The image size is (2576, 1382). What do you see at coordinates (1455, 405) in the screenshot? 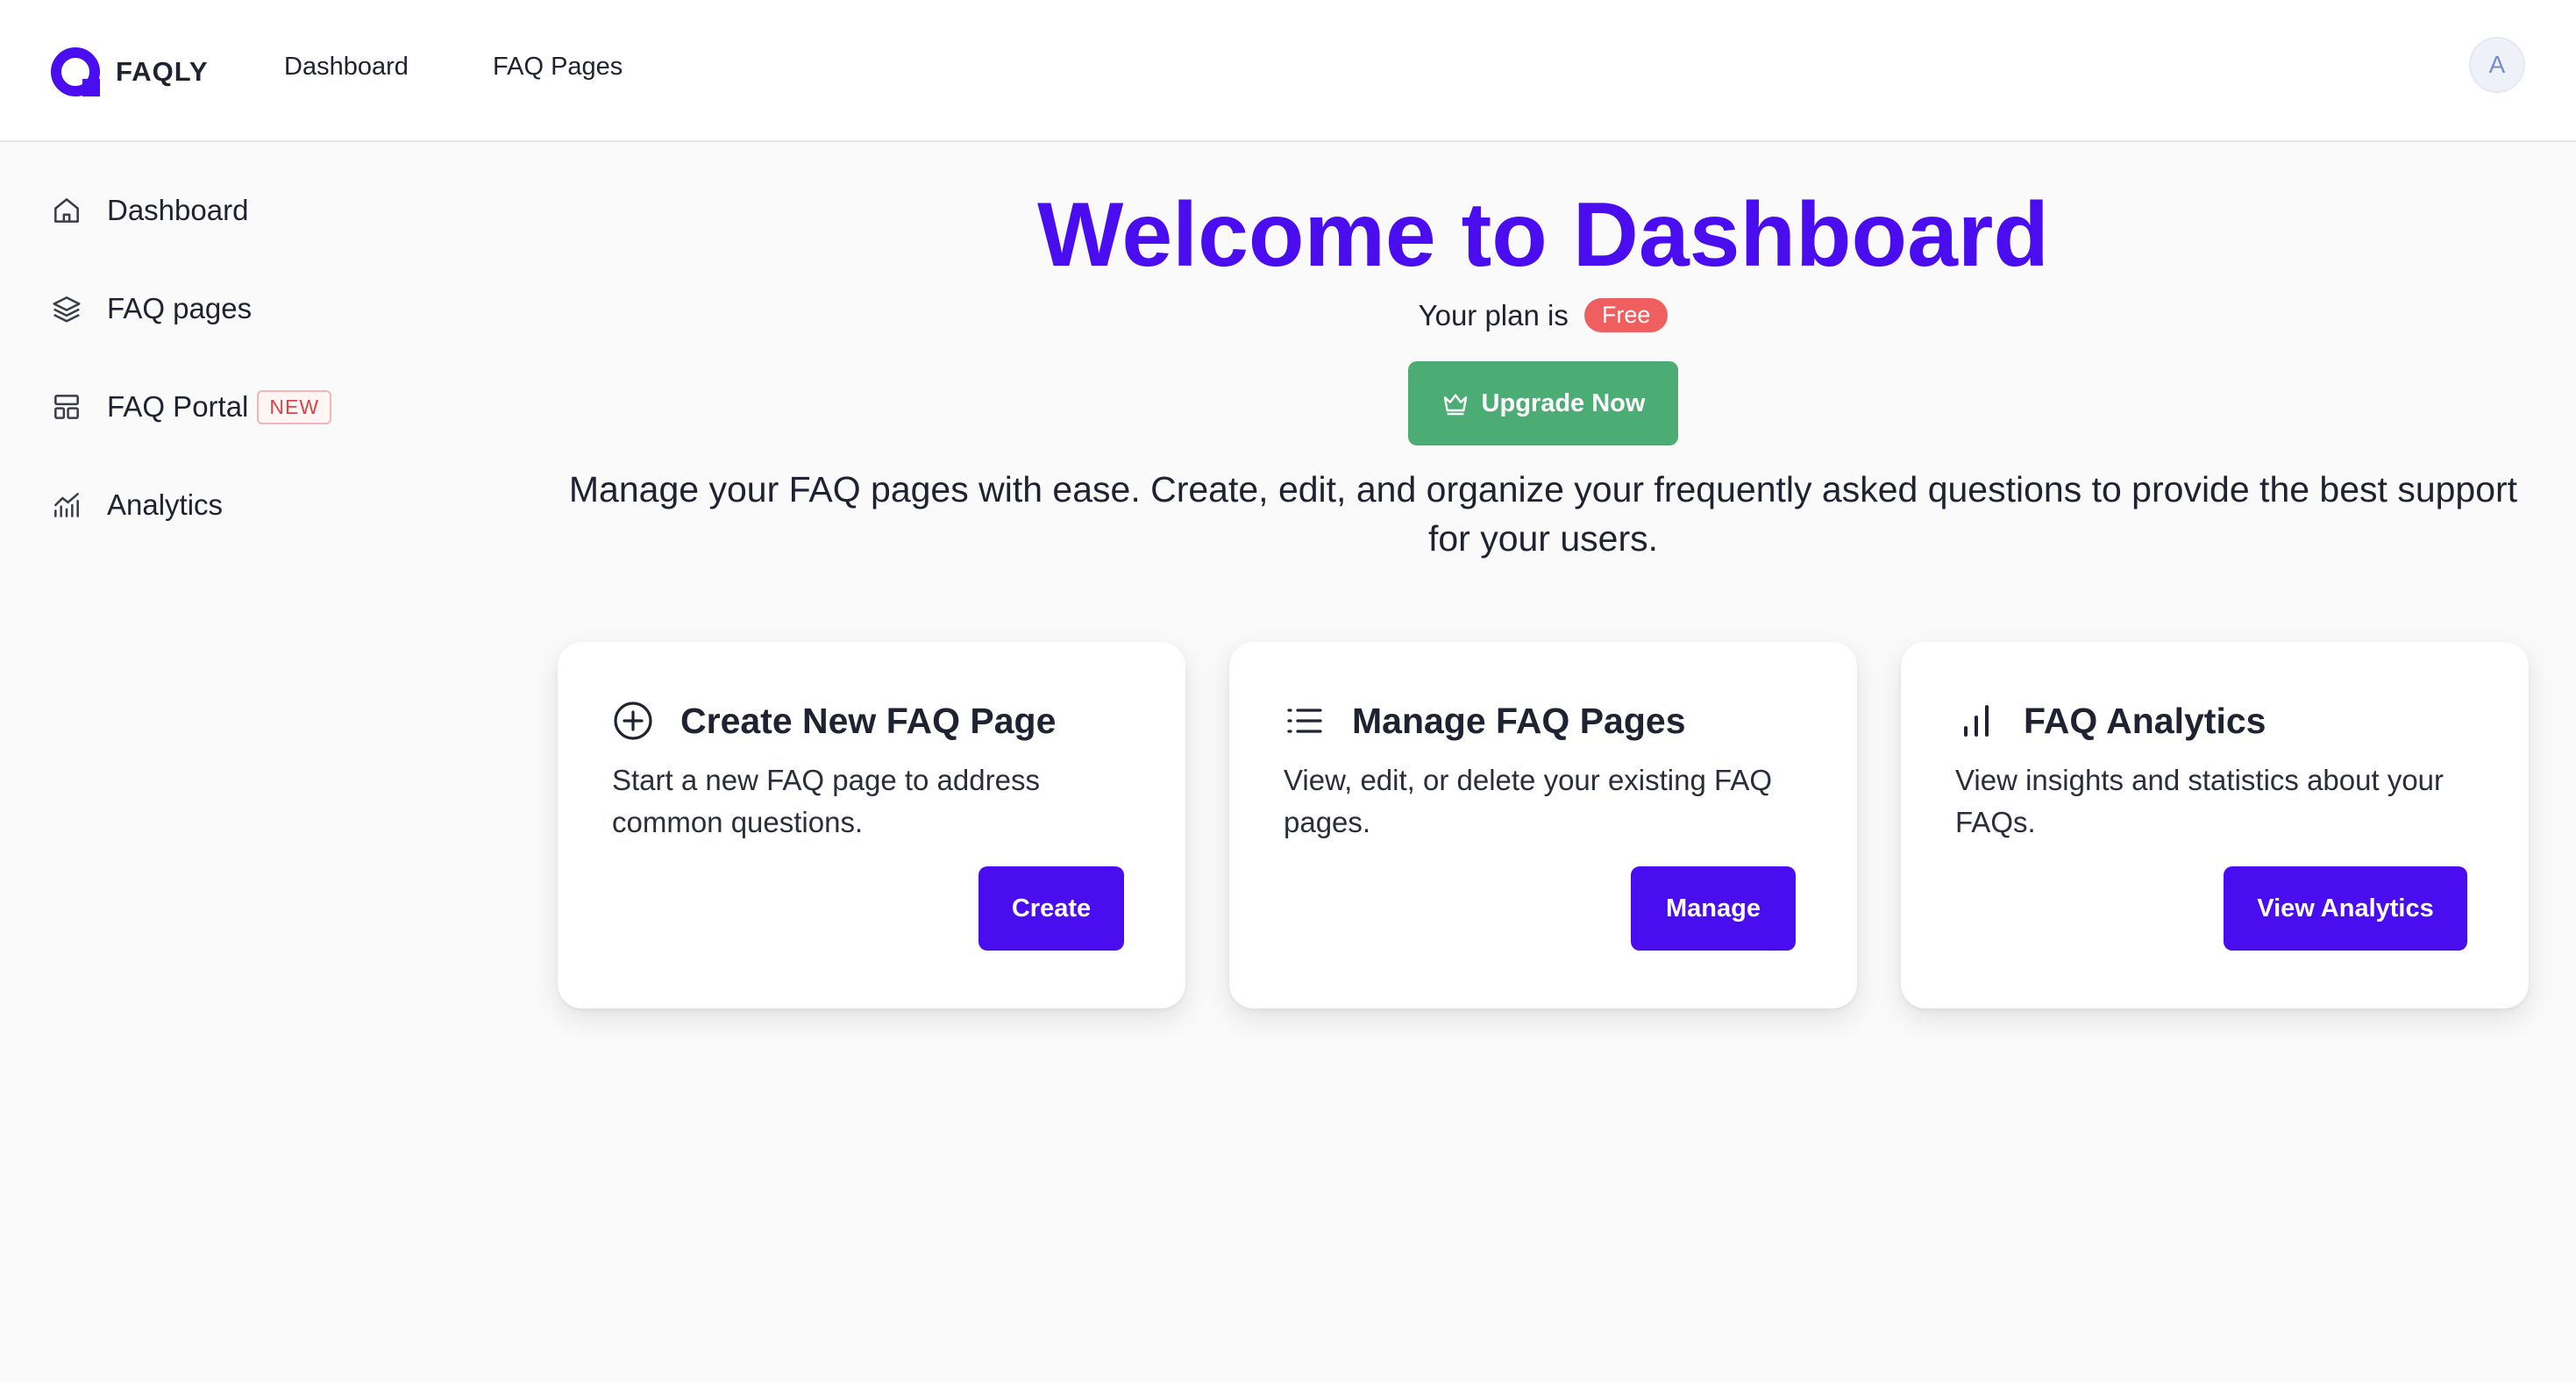
I see `crown-icon` at bounding box center [1455, 405].